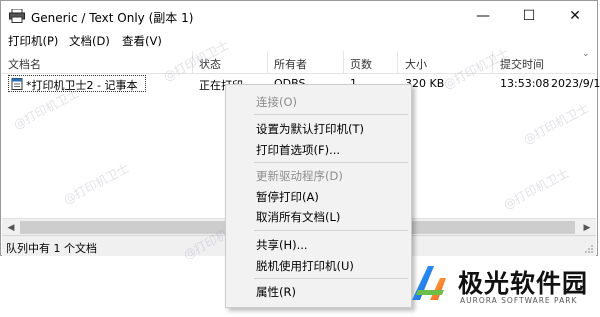 The image size is (600, 317). What do you see at coordinates (298, 217) in the screenshot?
I see `menu-item-cancel-all: 取消所有文档(L)` at bounding box center [298, 217].